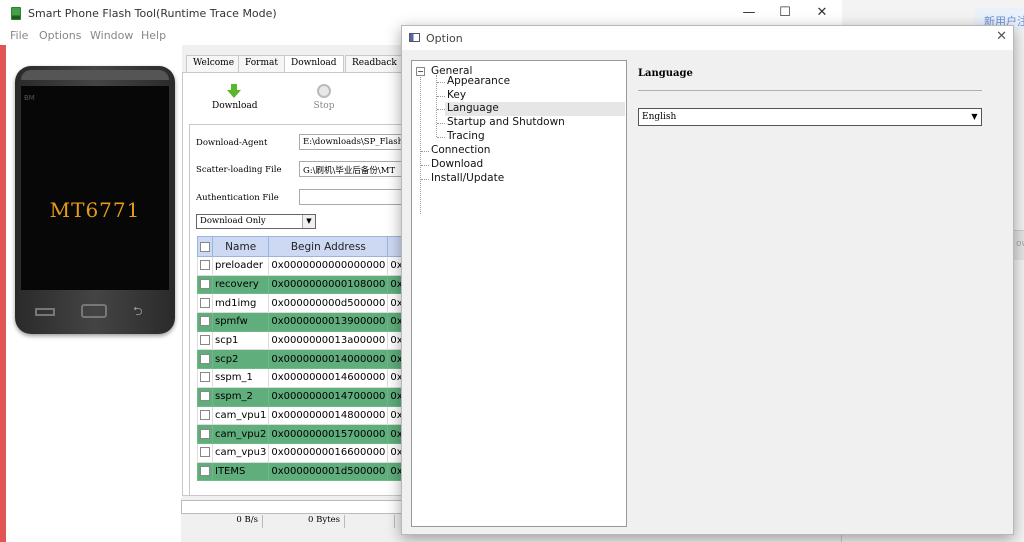 This screenshot has height=542, width=1024. Describe the element at coordinates (111, 35) in the screenshot. I see `menu-window: Window` at that location.